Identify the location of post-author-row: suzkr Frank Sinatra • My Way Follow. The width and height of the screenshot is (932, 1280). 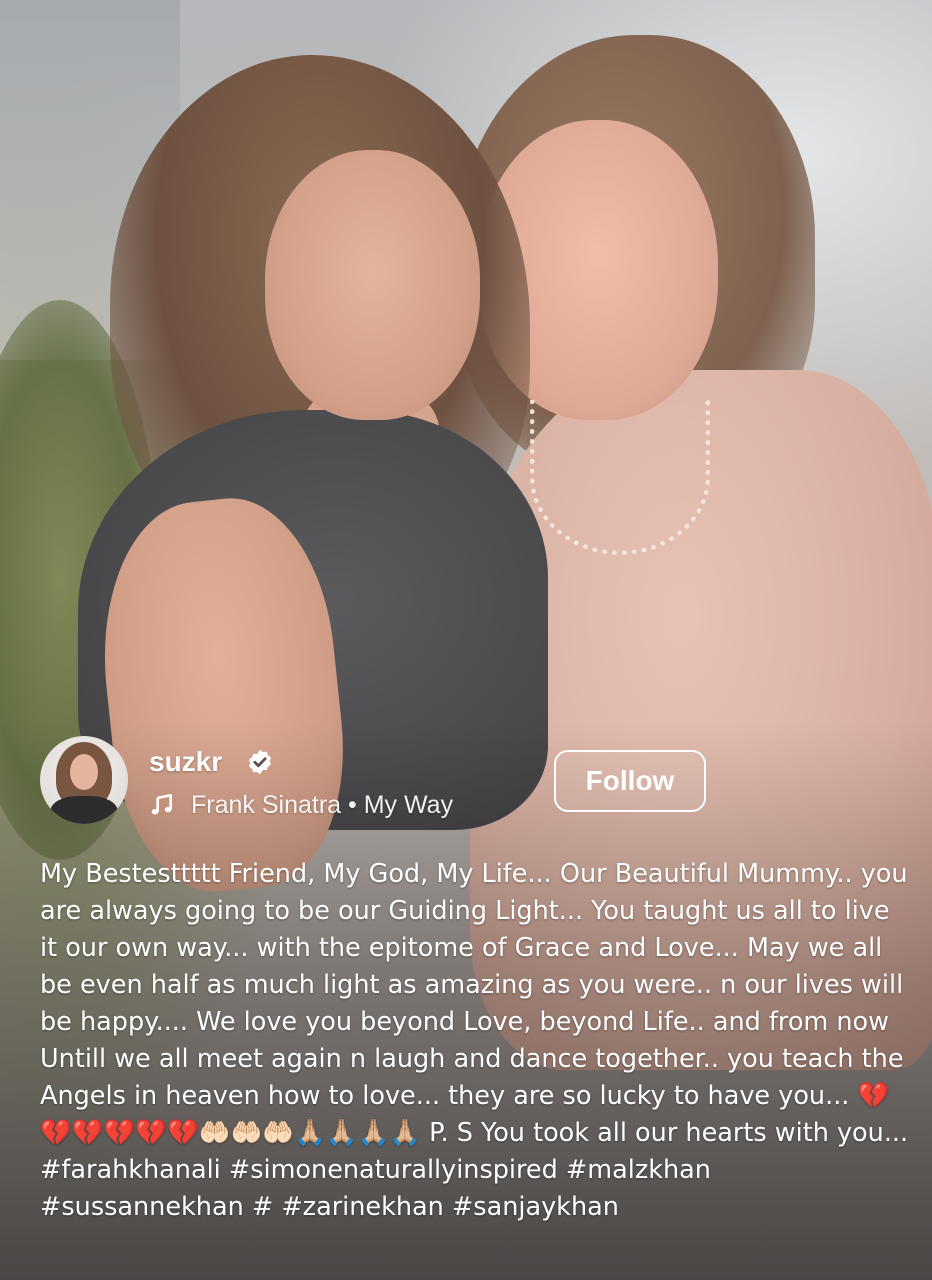
(470, 782).